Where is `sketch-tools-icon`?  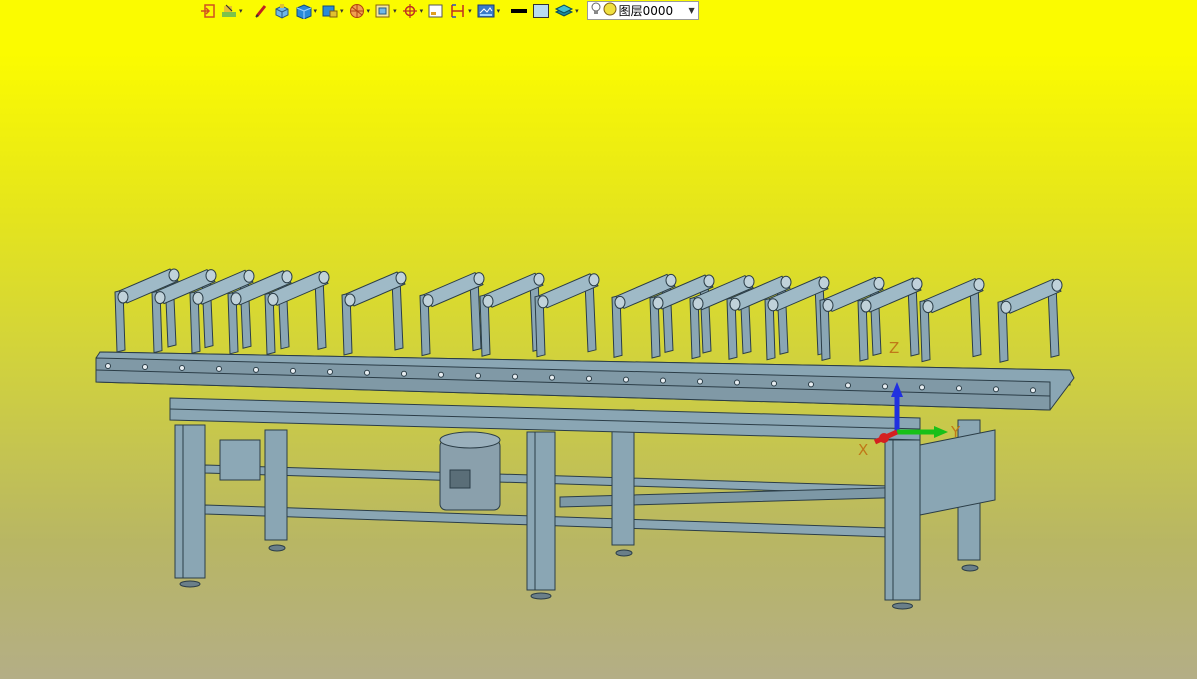
sketch-tools-icon is located at coordinates (229, 11).